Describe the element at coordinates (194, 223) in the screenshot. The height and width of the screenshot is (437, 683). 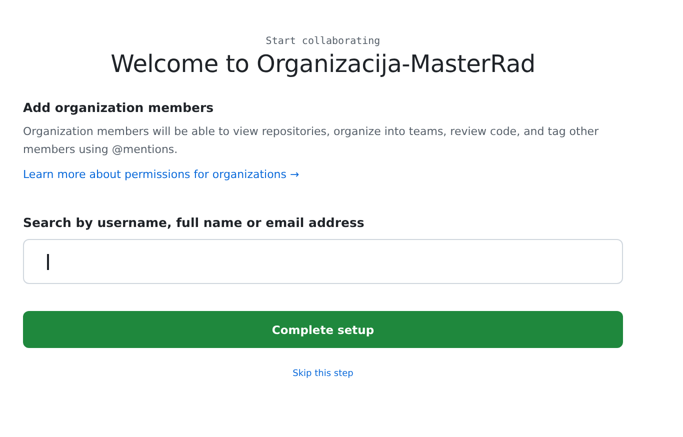
I see `search-label: Search by username, full name or email address` at that location.